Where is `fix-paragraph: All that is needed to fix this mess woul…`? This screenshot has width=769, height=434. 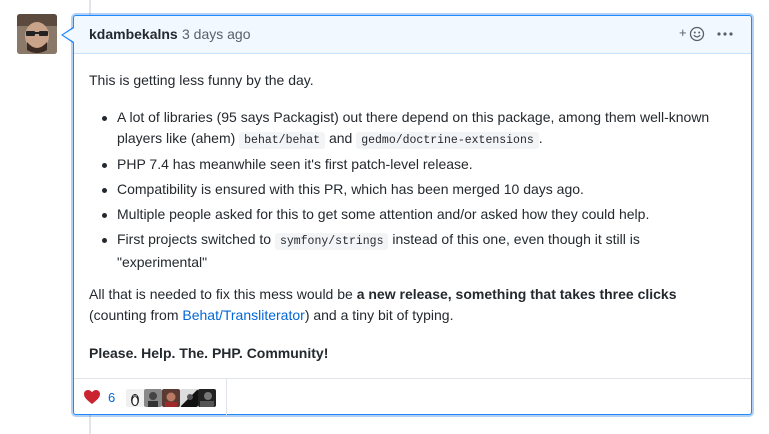
fix-paragraph: All that is needed to fix this mess woul… is located at coordinates (409, 305).